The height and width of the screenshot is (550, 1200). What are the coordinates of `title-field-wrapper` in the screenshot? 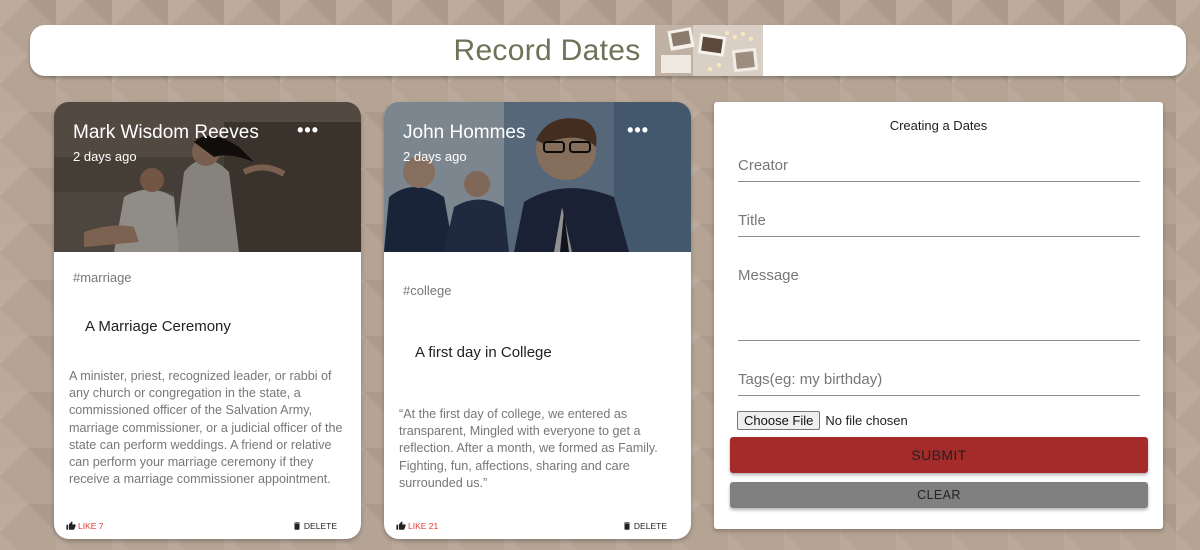 It's located at (939, 224).